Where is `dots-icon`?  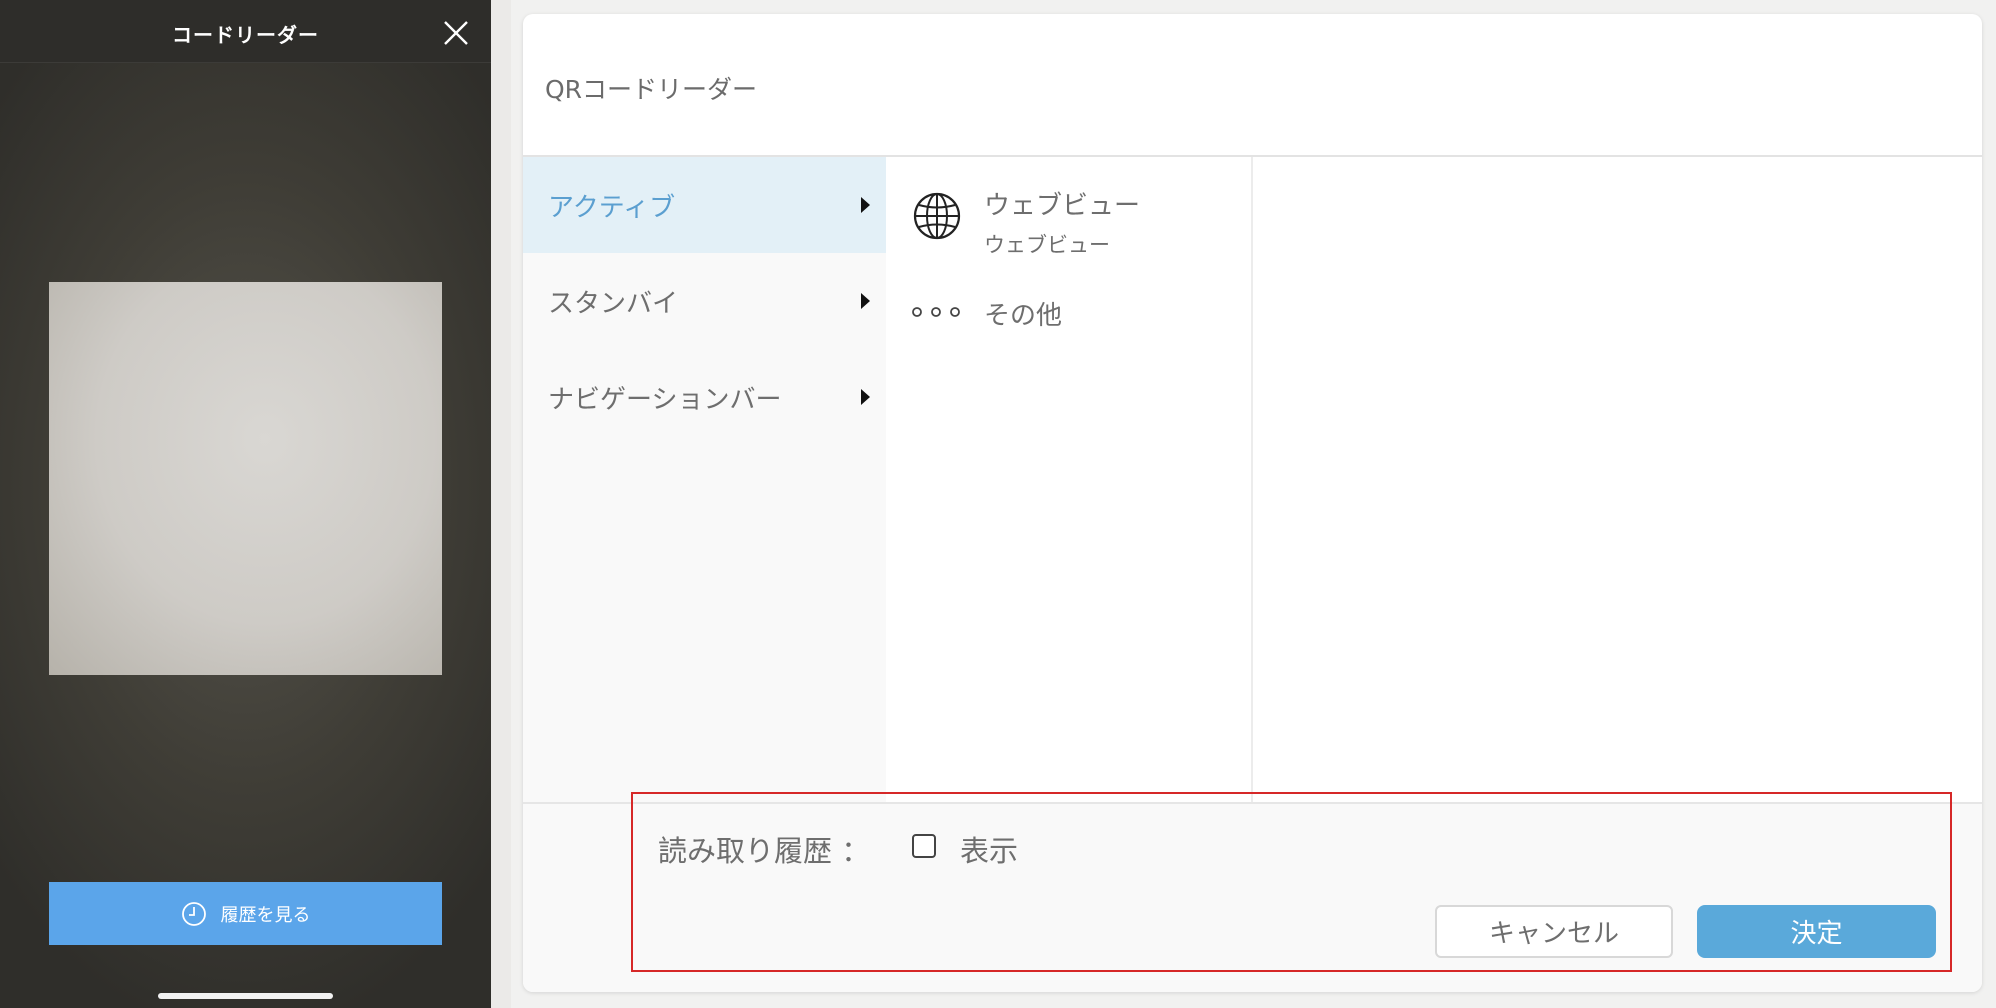
dots-icon is located at coordinates (936, 312).